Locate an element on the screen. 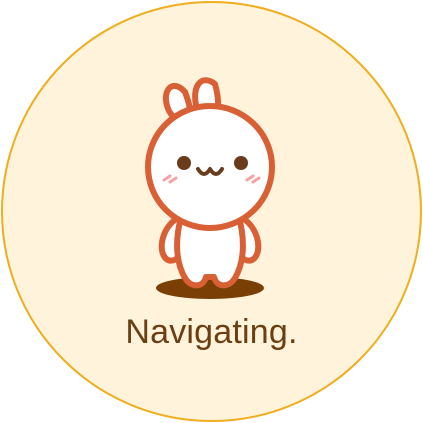 The height and width of the screenshot is (423, 423). mascot-right-eye is located at coordinates (241, 163).